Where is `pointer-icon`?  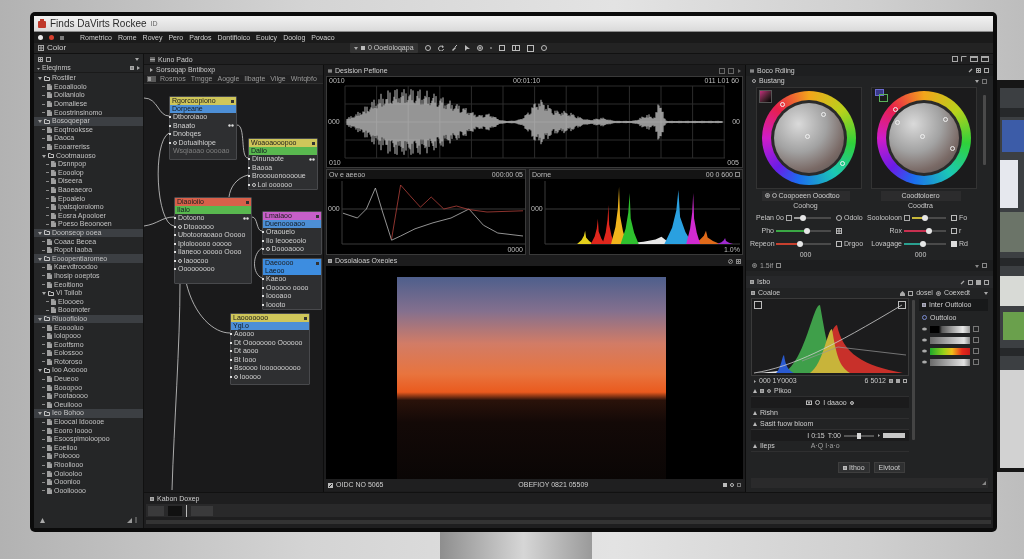
pointer-icon is located at coordinates (466, 48).